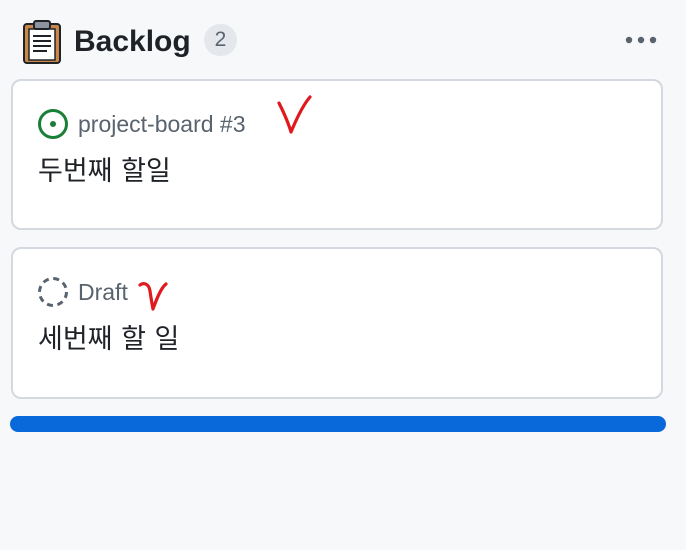  I want to click on column-header: Backlog 2, so click(343, 40).